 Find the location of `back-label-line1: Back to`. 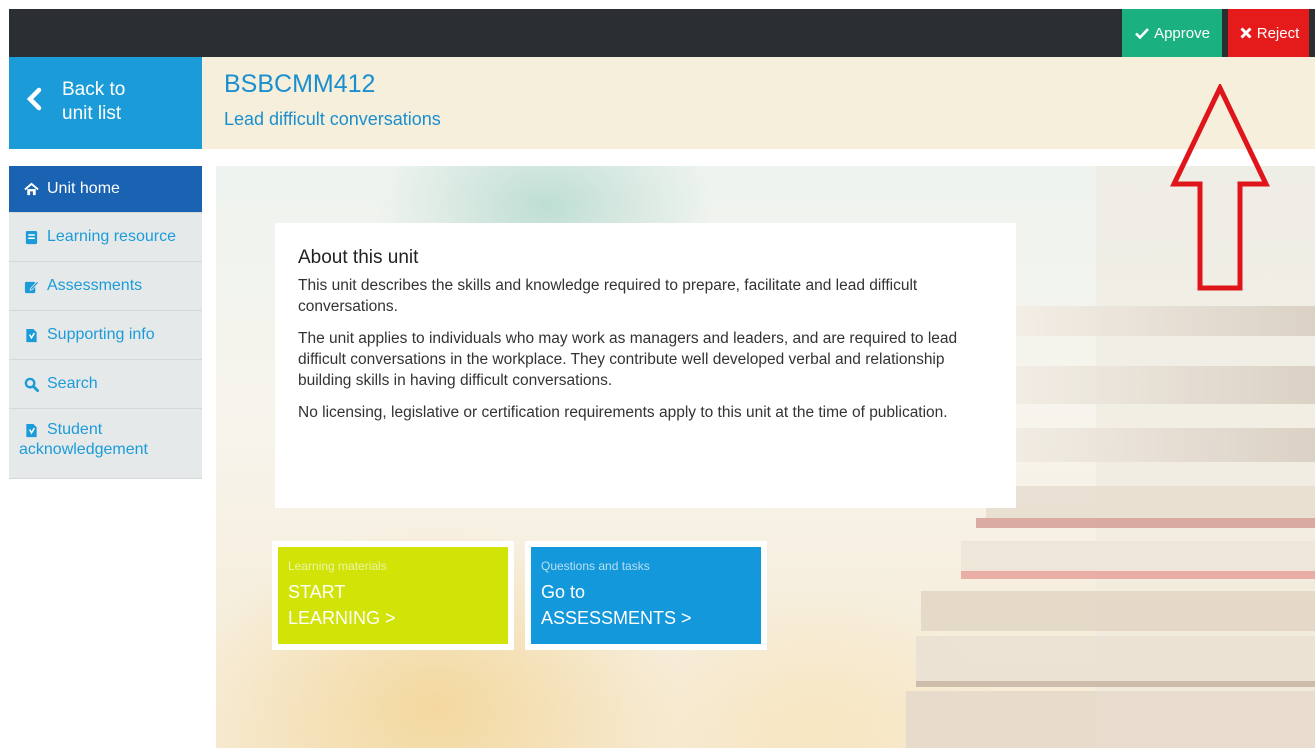

back-label-line1: Back to is located at coordinates (94, 89).